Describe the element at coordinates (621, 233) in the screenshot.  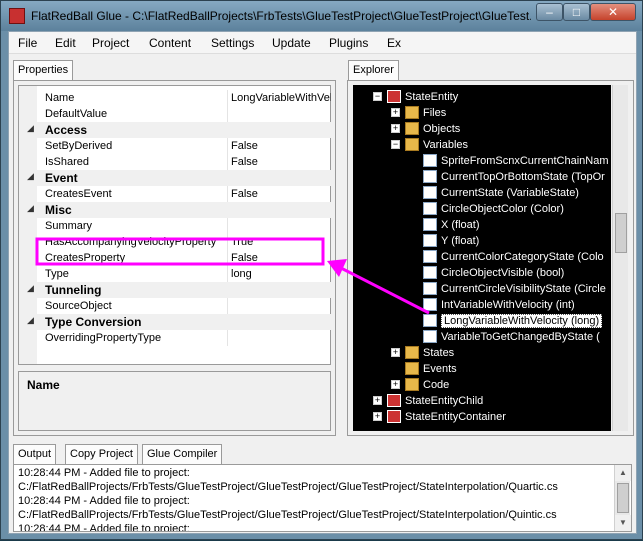
I see `scrollbar-thumb` at that location.